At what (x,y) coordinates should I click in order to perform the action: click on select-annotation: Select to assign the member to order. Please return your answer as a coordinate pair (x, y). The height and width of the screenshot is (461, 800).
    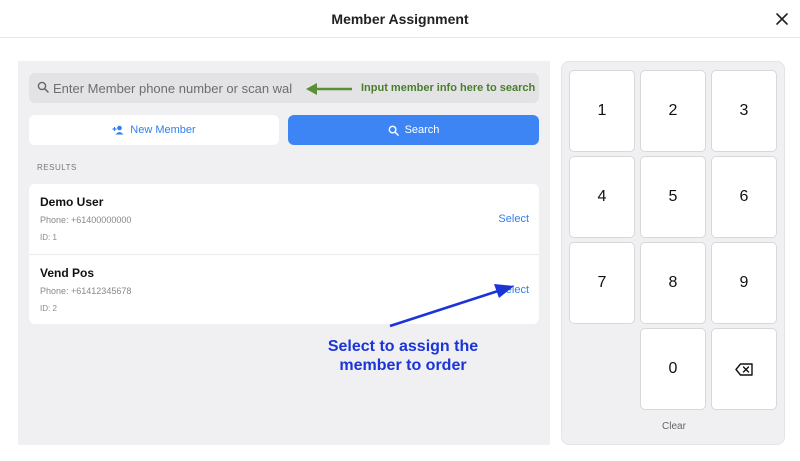
    Looking at the image, I should click on (403, 356).